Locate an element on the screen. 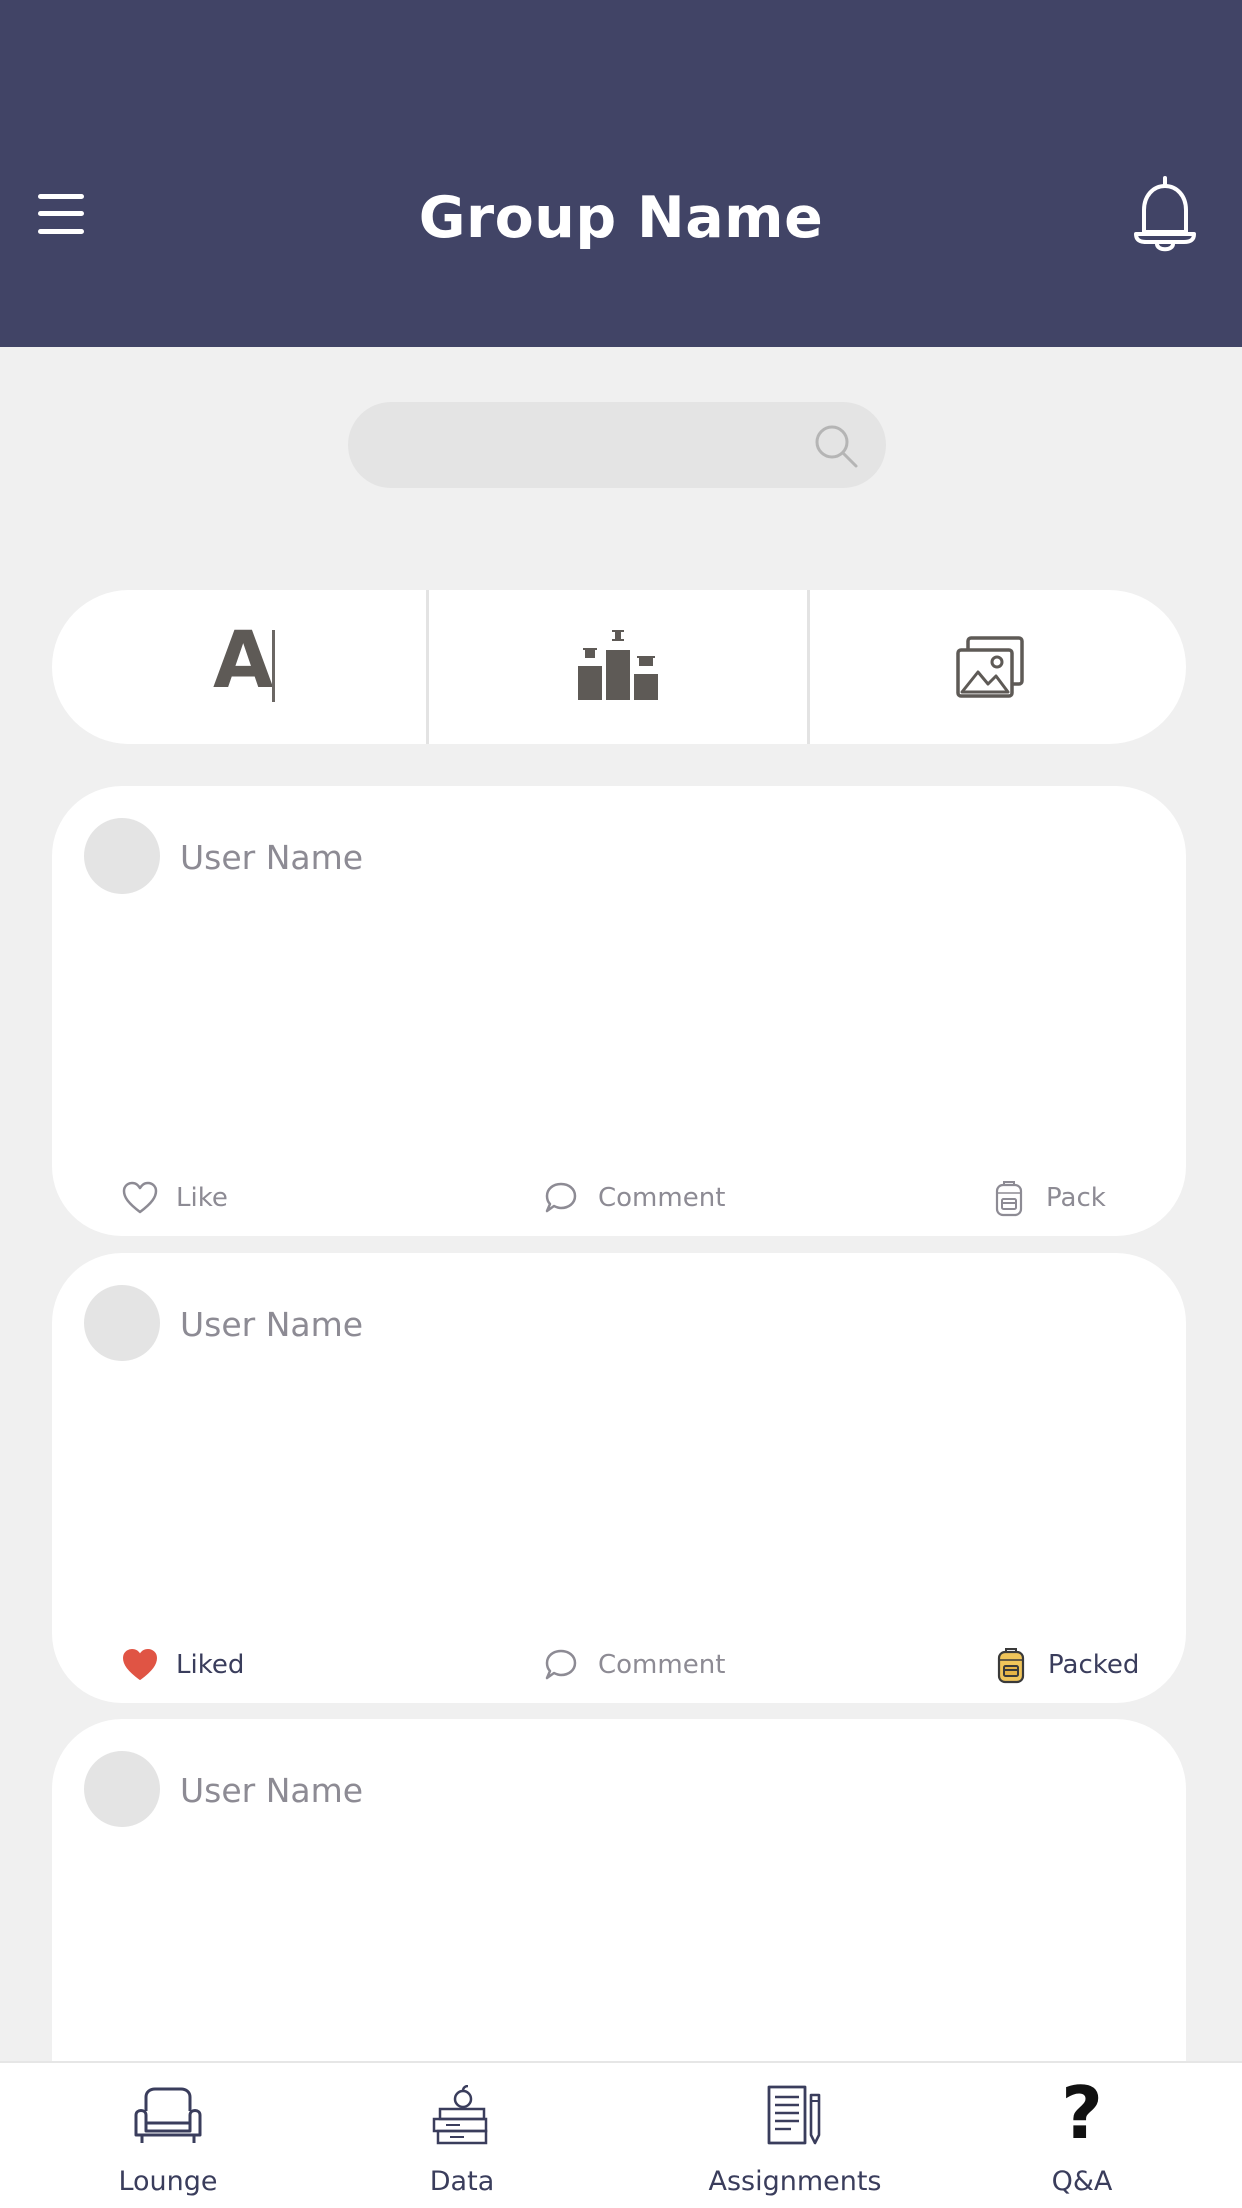 The height and width of the screenshot is (2208, 1242). pack-button: Pack is located at coordinates (1050, 1198).